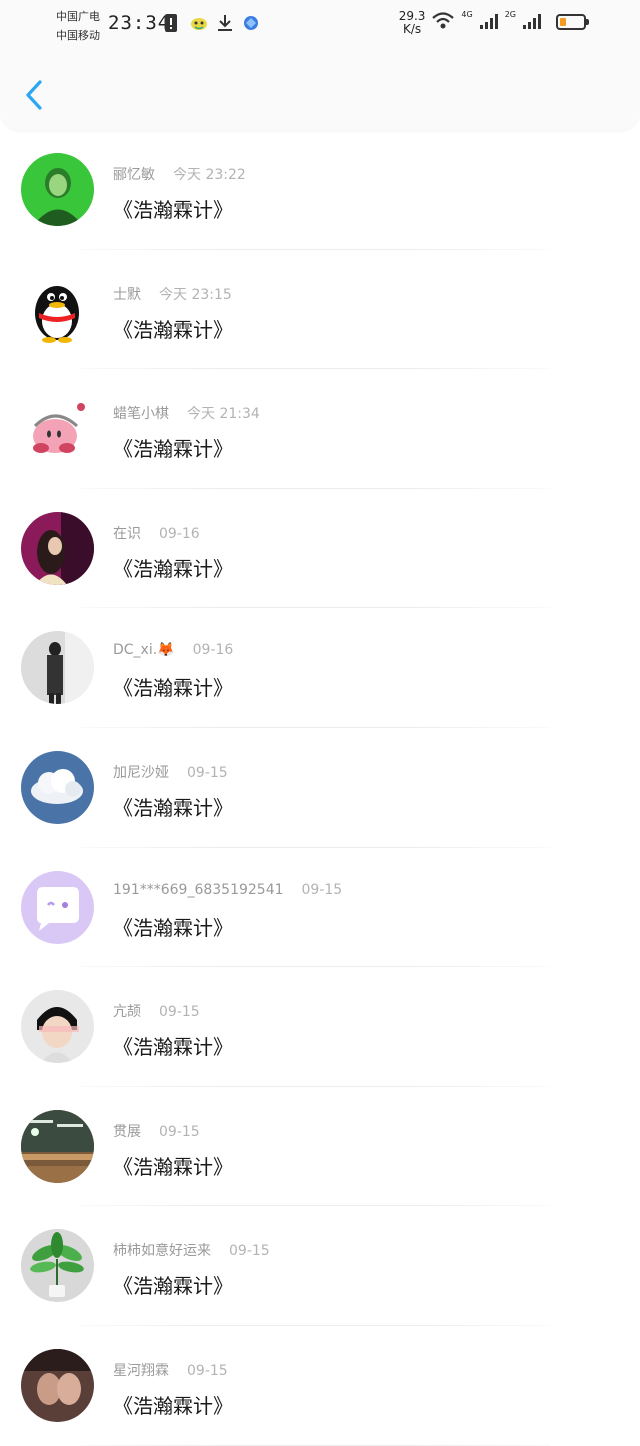 The image size is (640, 1446). I want to click on network-type-2: 2G, so click(510, 14).